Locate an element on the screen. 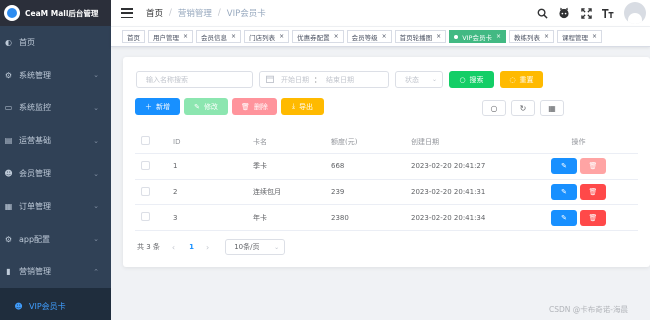 The height and width of the screenshot is (320, 650). end-date-placeholder: 结束日期 is located at coordinates (340, 79).